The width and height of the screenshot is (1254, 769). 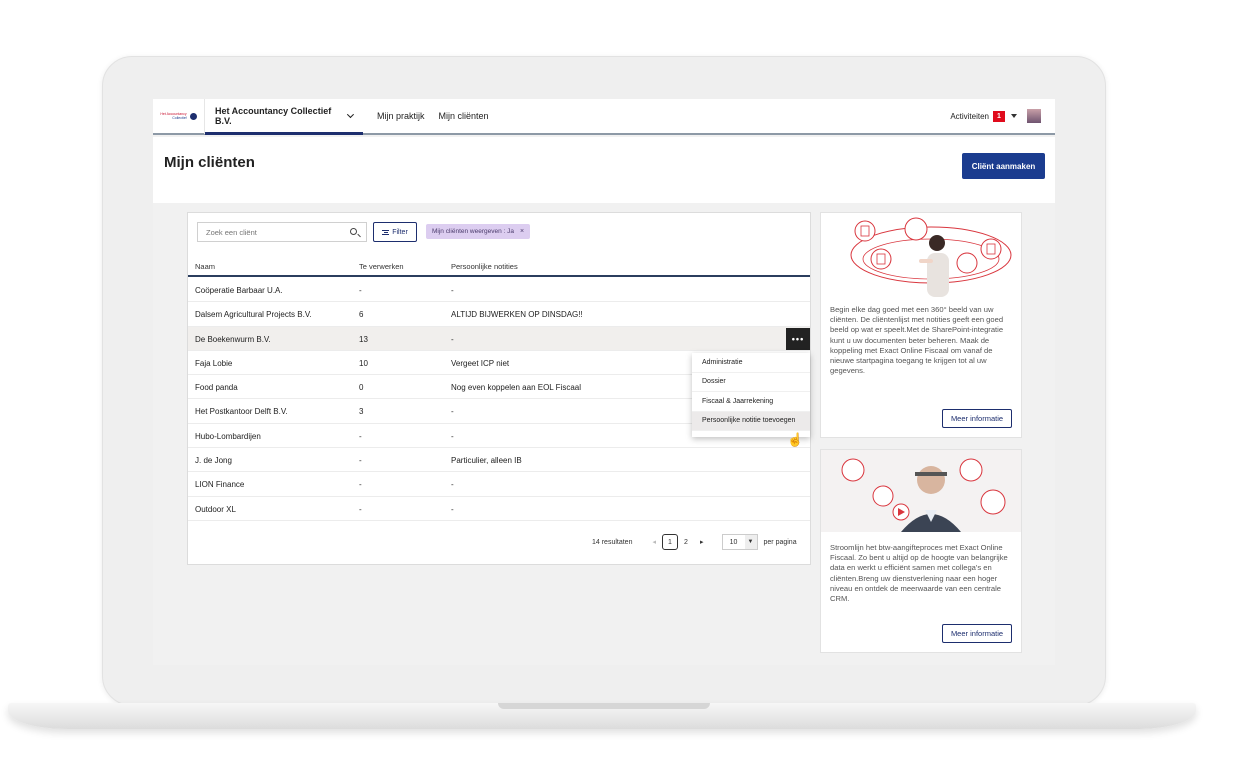 I want to click on logo-wordmark: Het Accountancy Collectief, so click(x=173, y=116).